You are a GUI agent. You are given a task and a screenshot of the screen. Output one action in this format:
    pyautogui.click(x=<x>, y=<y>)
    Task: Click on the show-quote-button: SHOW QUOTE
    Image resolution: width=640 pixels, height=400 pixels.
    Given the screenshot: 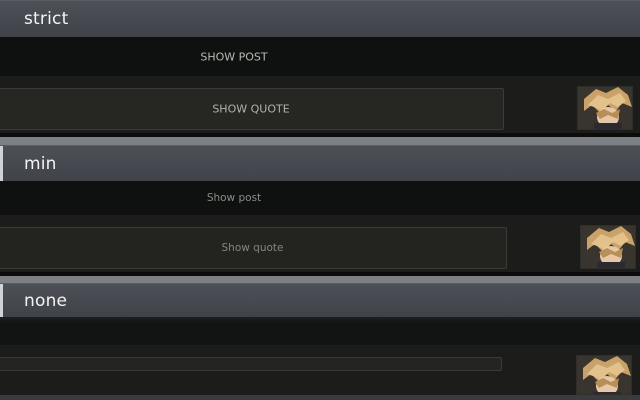 What is the action you would take?
    pyautogui.click(x=252, y=109)
    